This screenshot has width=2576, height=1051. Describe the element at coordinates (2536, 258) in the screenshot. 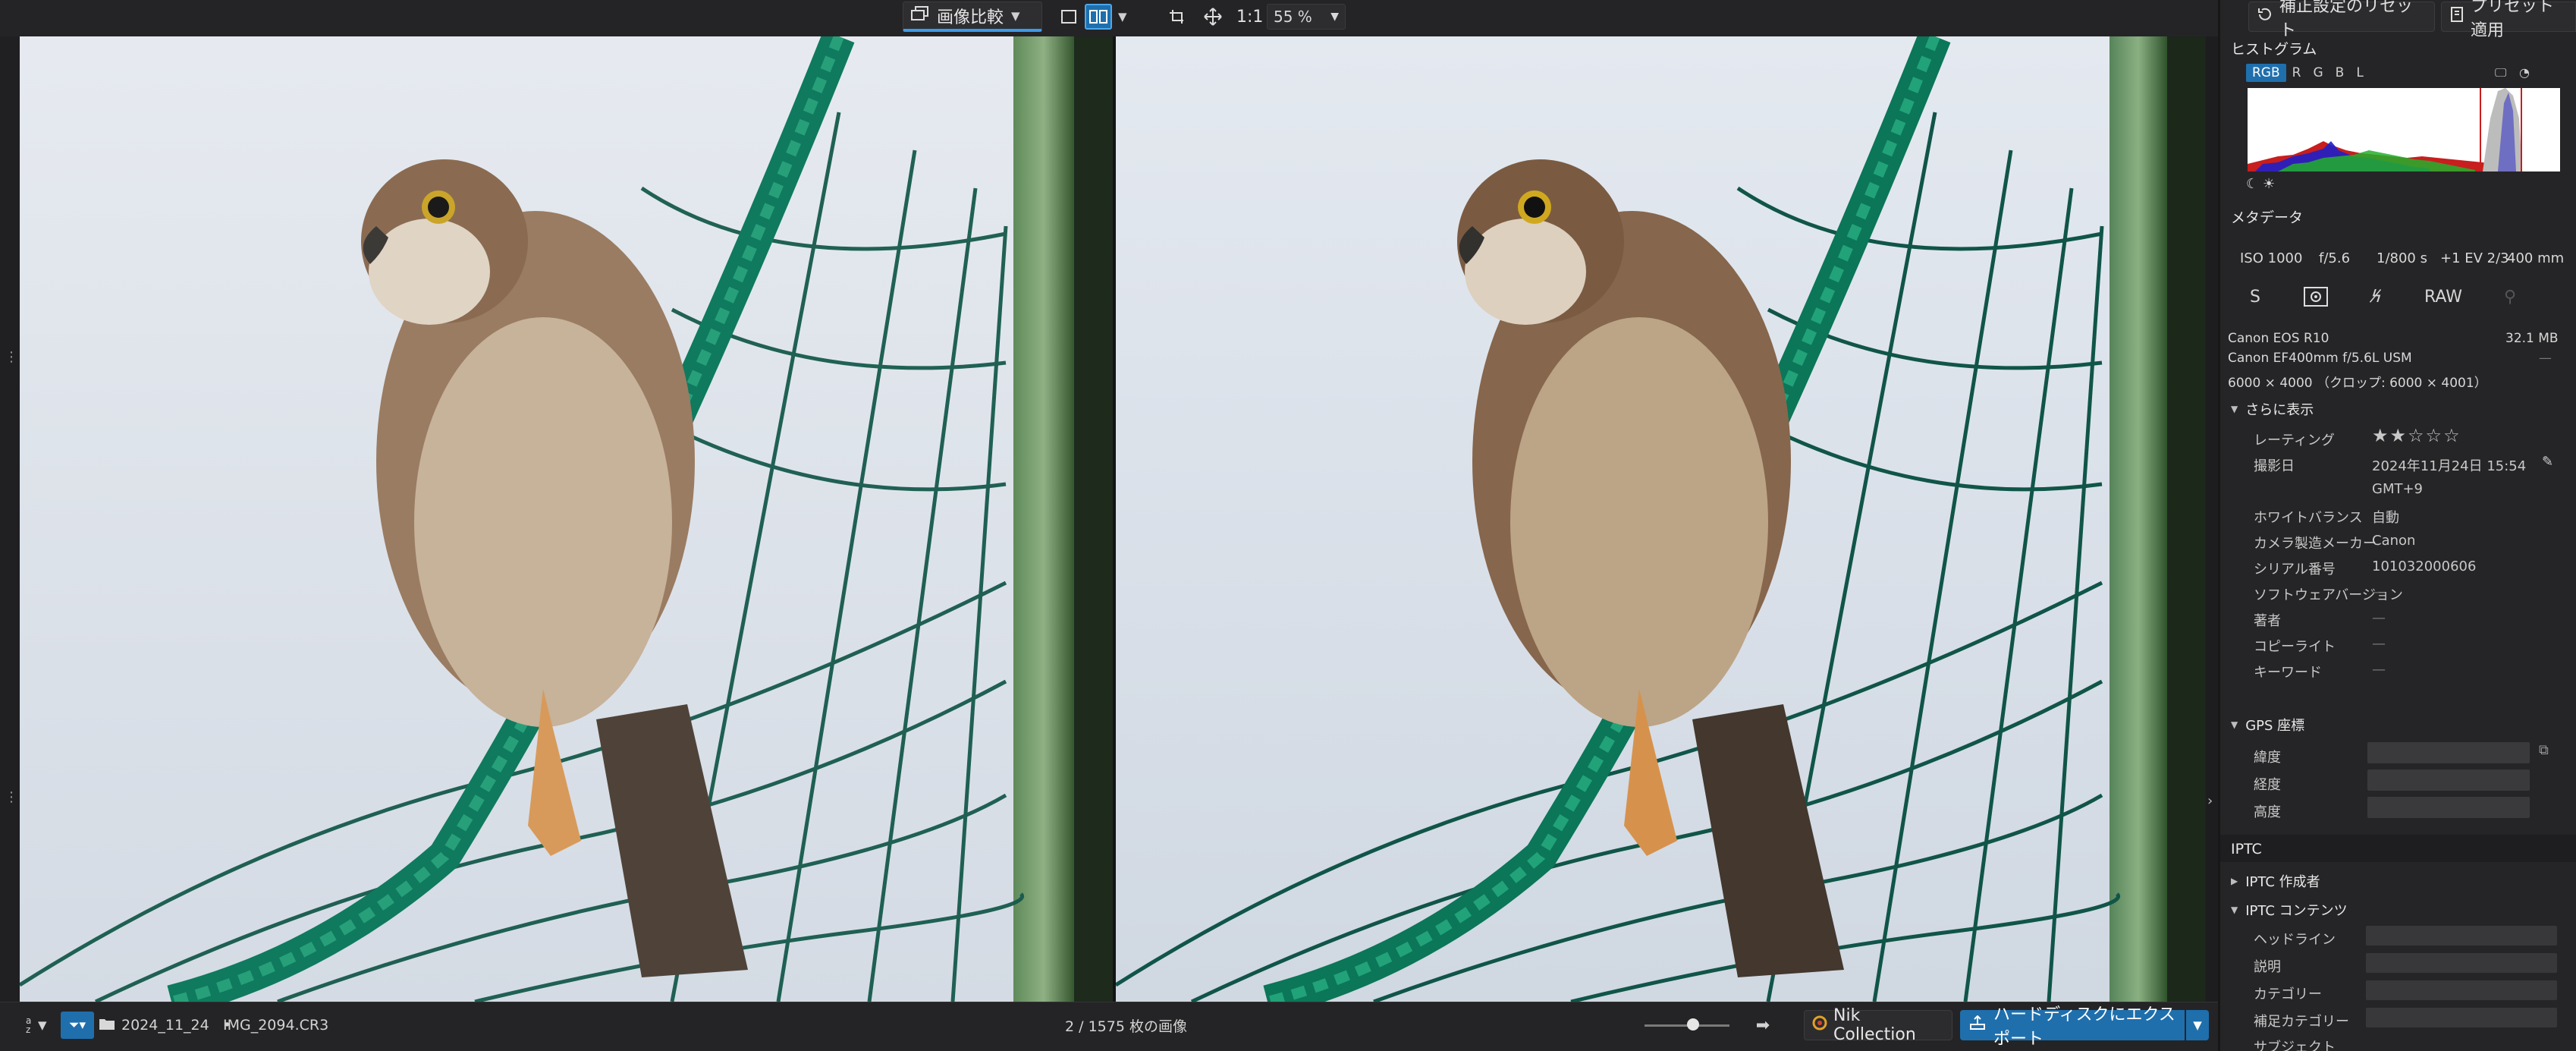

I see `exif-focal-length: 400 mm` at that location.